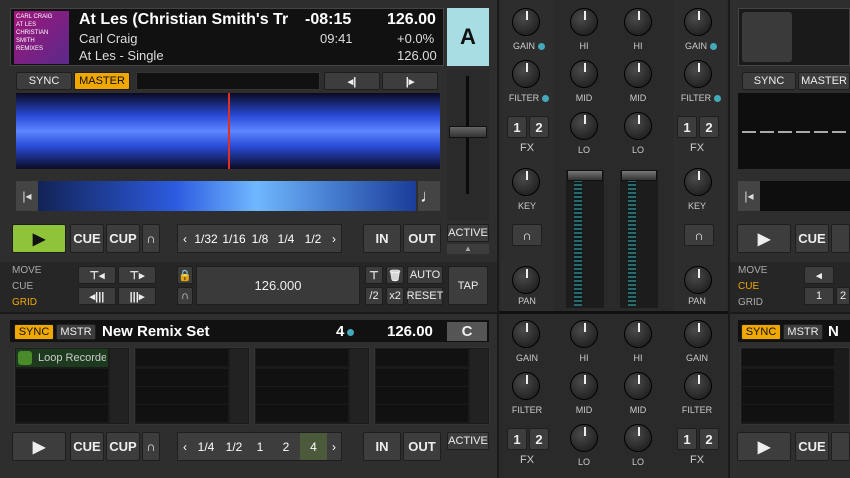 The height and width of the screenshot is (478, 850). Describe the element at coordinates (709, 127) in the screenshot. I see `mixer-b-fx2-button: 2` at that location.